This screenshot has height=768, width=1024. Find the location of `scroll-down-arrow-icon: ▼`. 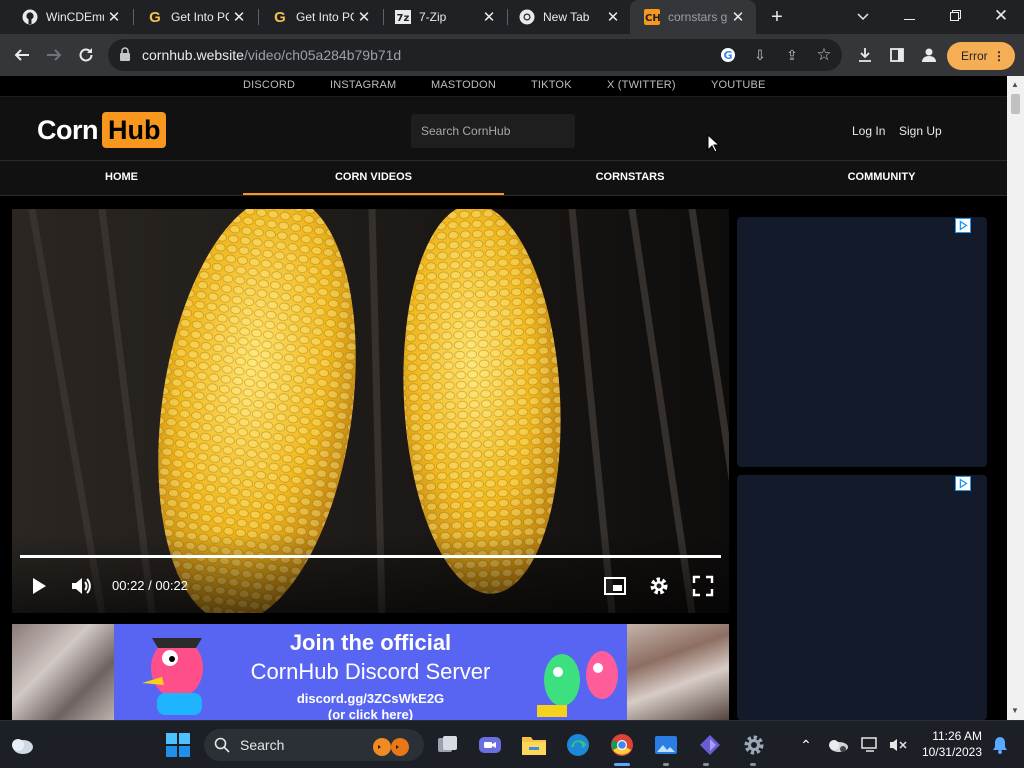

scroll-down-arrow-icon: ▼ is located at coordinates (1015, 710).